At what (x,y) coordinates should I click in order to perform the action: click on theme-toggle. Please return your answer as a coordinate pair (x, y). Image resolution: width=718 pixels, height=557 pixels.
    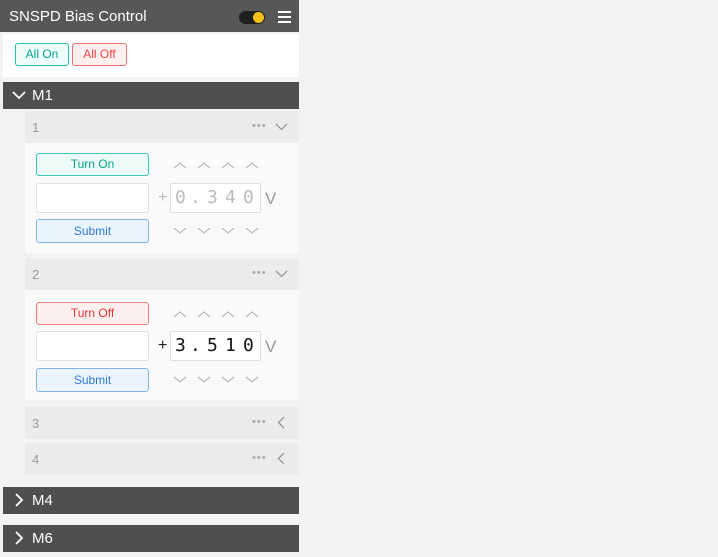
    Looking at the image, I should click on (252, 17).